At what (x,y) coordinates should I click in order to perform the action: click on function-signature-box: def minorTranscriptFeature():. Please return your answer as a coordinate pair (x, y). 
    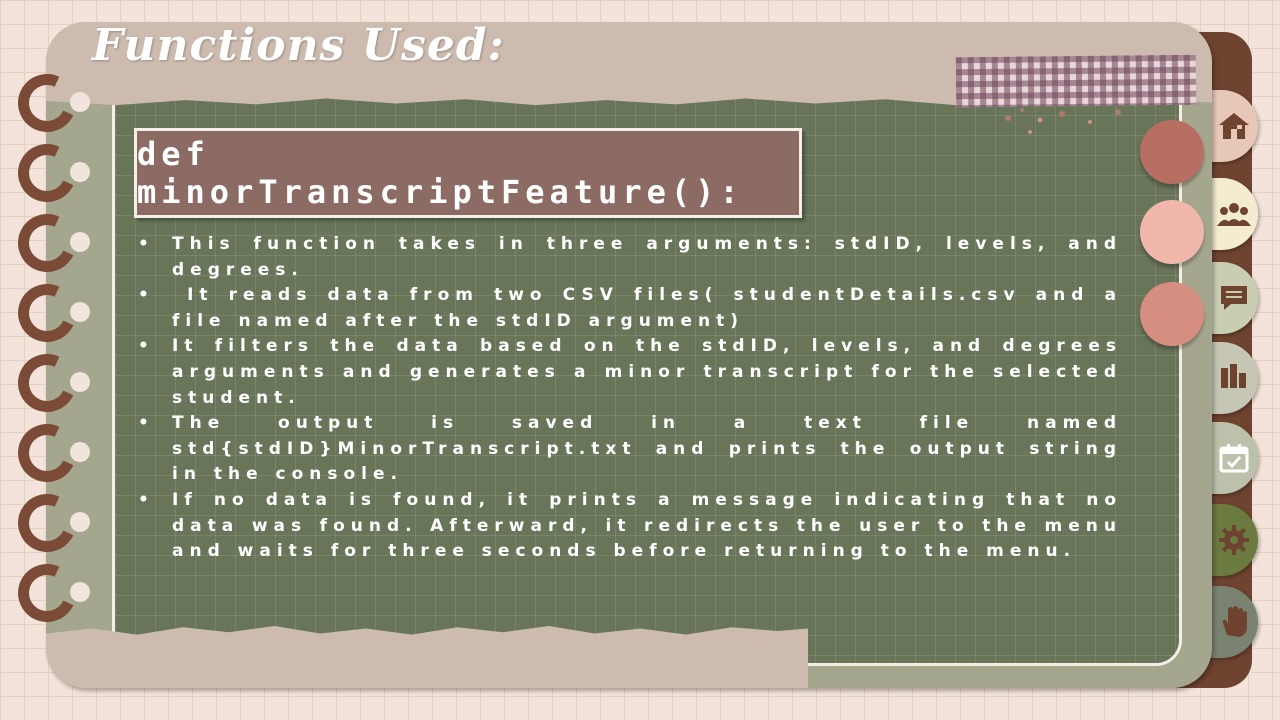
    Looking at the image, I should click on (468, 173).